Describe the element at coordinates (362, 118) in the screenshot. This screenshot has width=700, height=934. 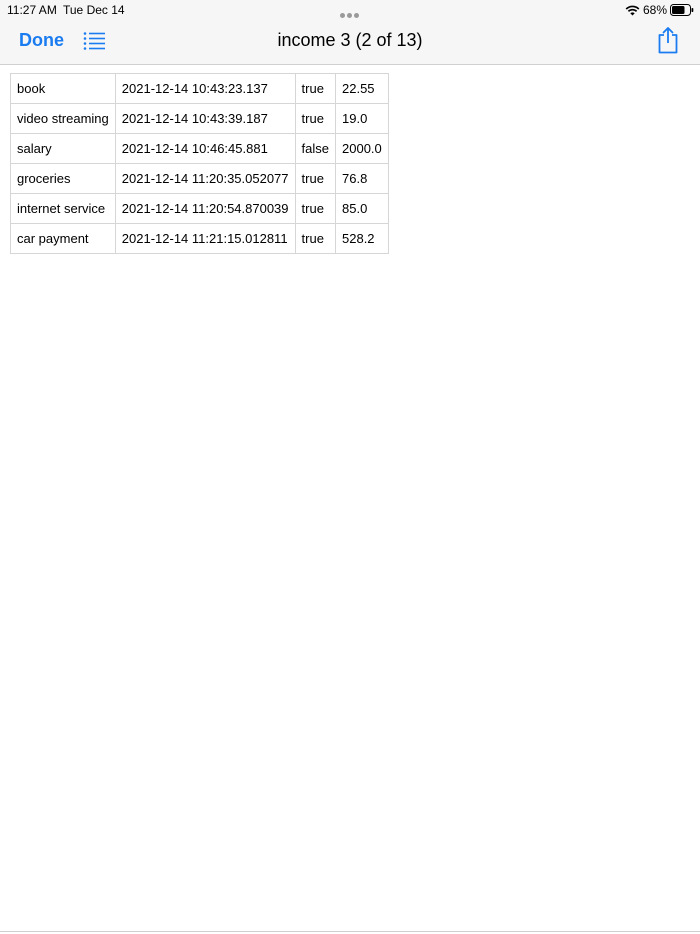
I see `table-cell-amount: 19.0` at that location.